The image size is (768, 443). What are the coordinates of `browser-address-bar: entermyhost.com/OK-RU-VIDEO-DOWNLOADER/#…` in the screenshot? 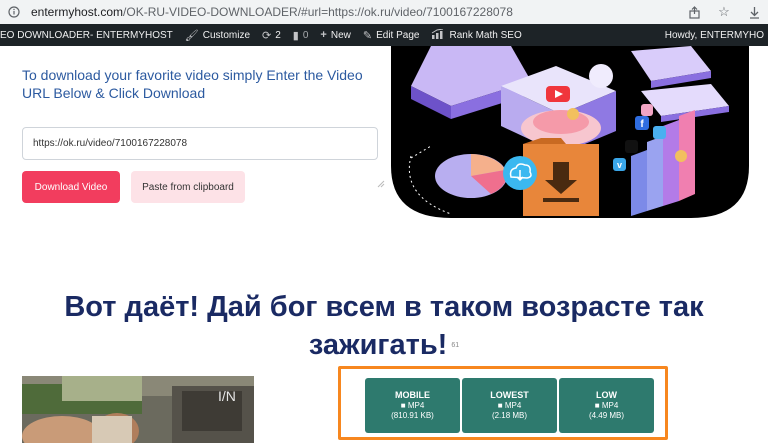 It's located at (384, 12).